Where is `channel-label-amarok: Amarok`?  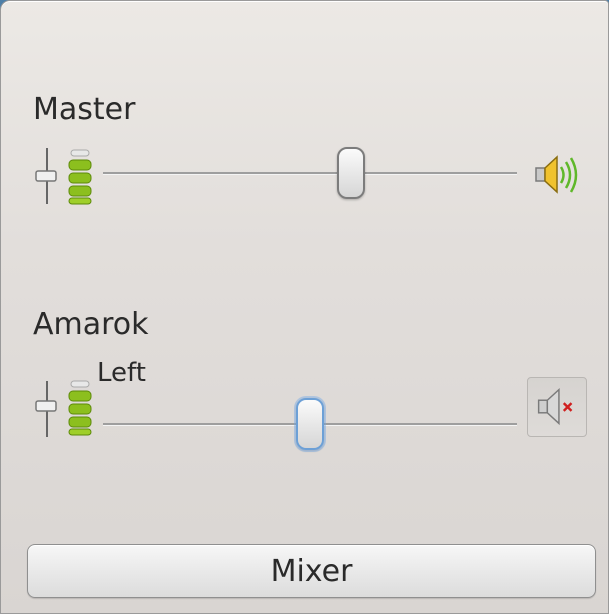
channel-label-amarok: Amarok is located at coordinates (91, 324).